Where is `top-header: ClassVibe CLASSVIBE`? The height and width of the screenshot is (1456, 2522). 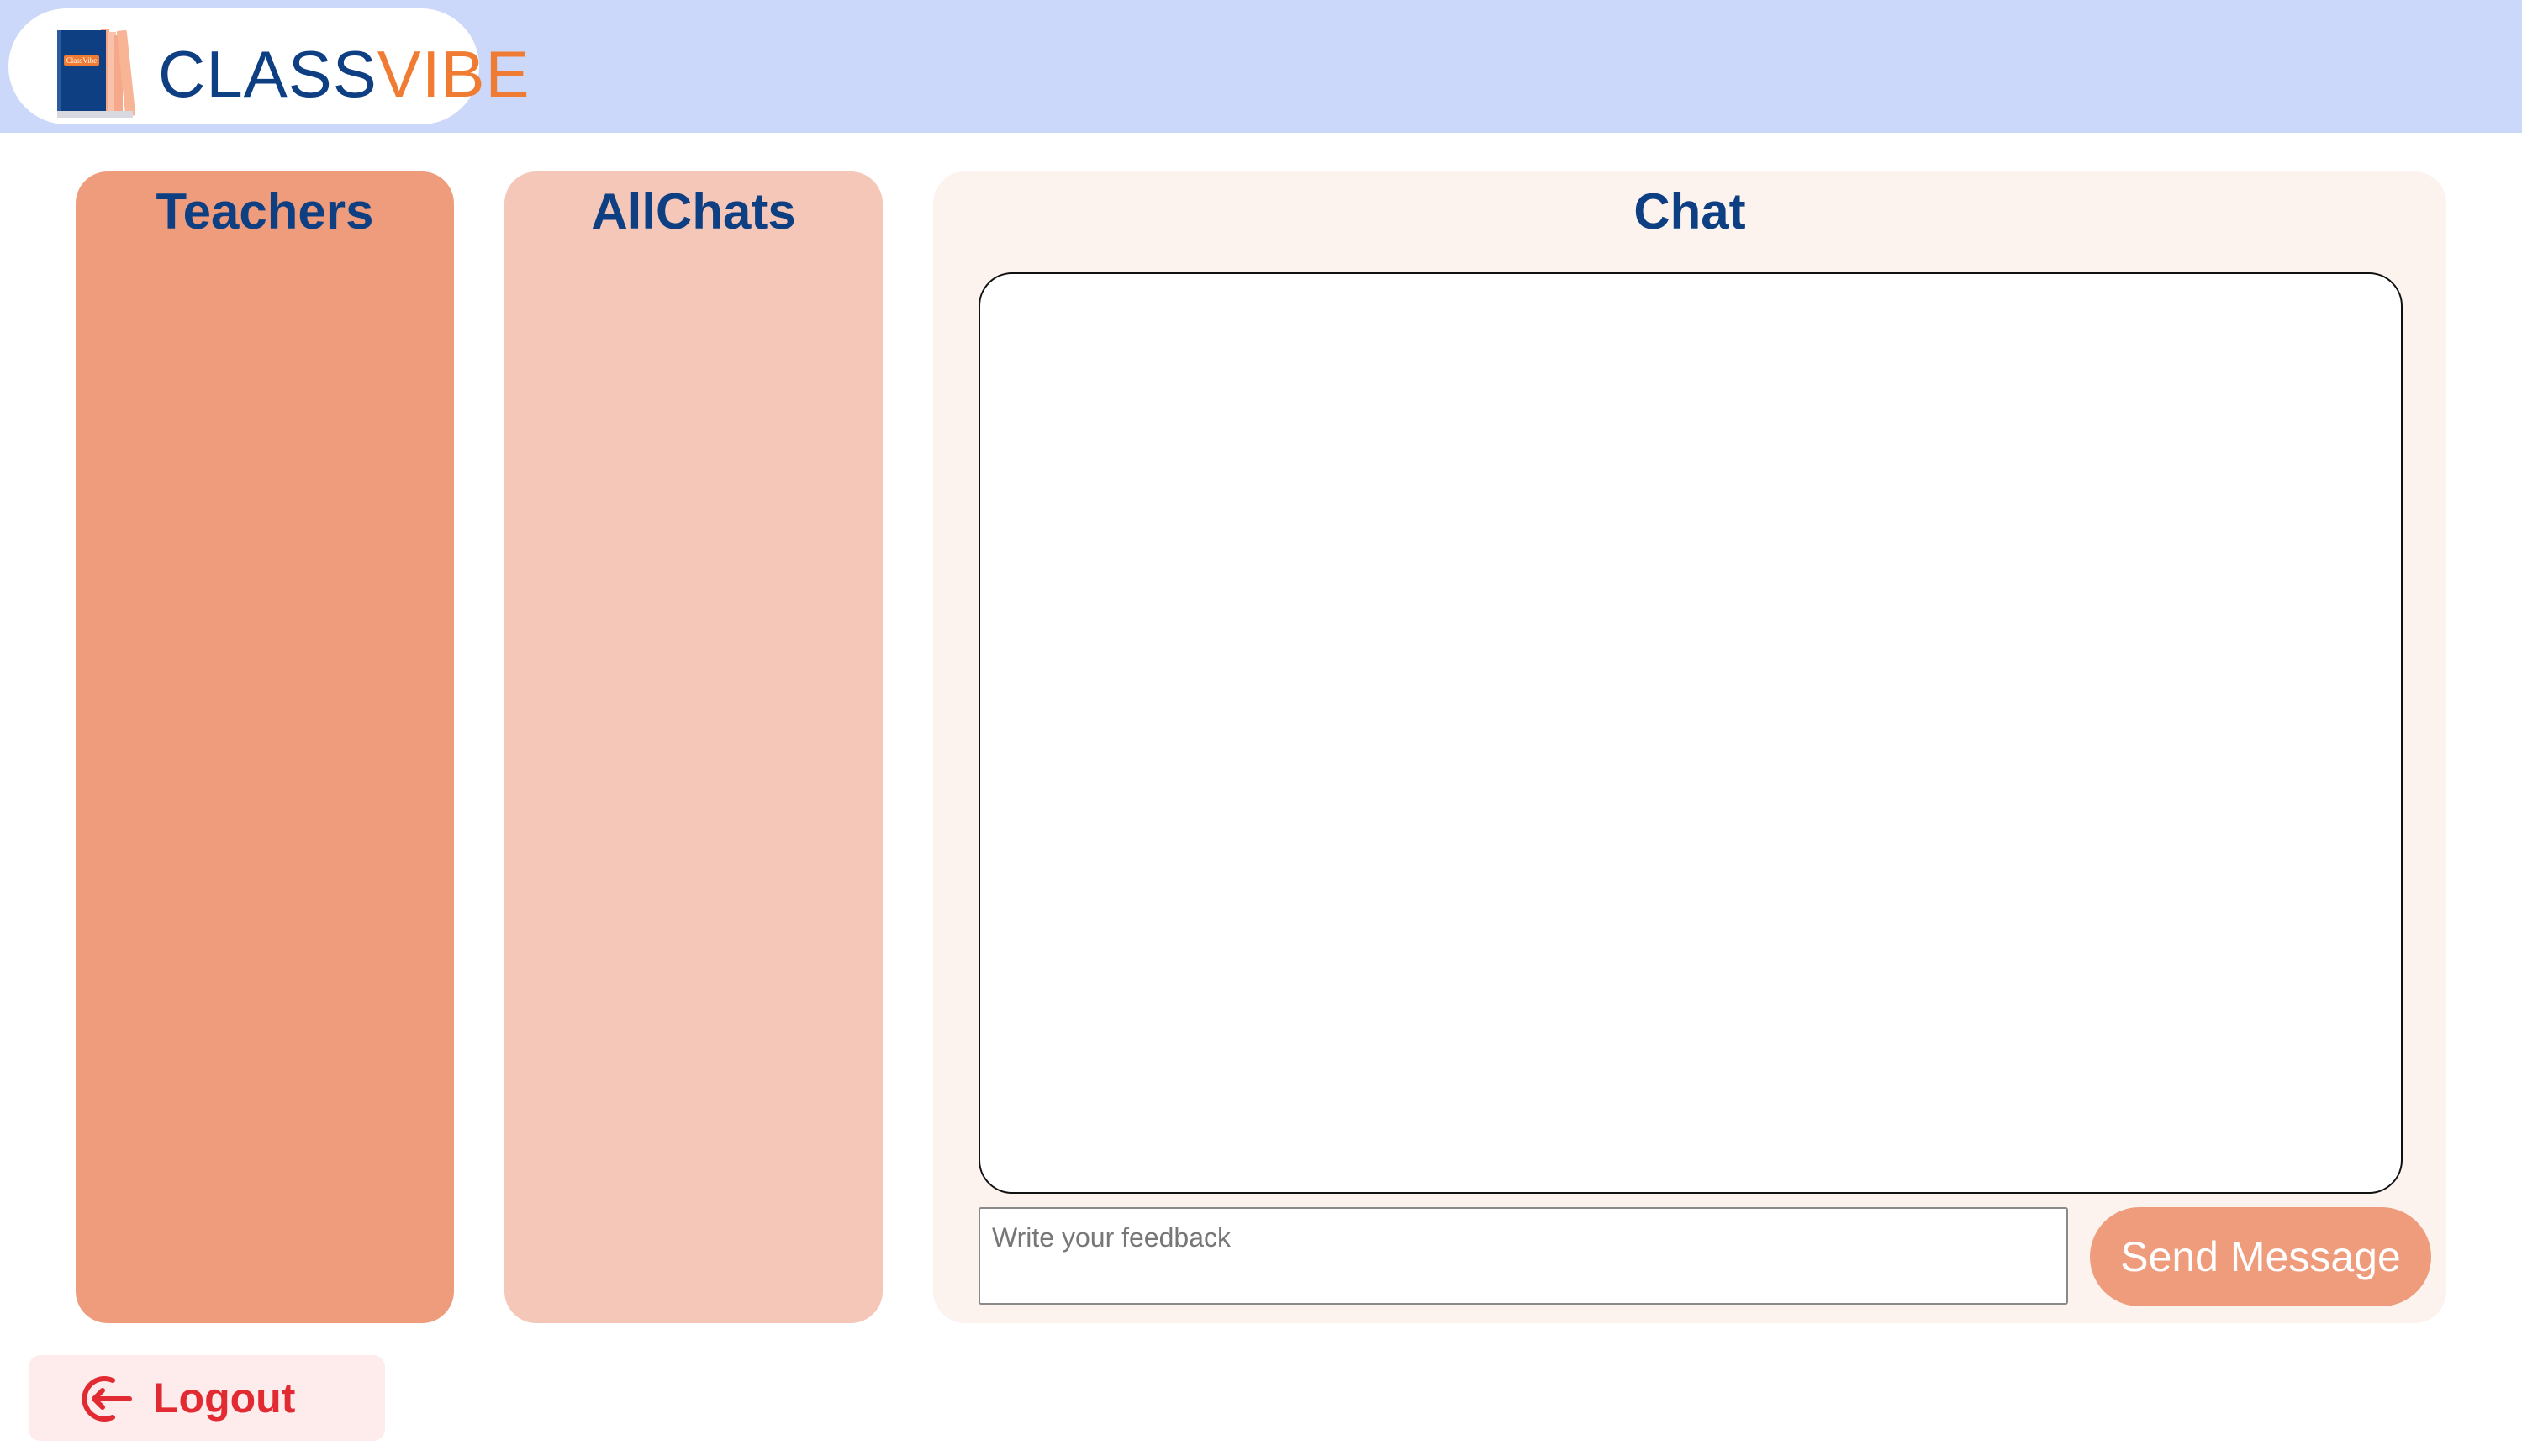 top-header: ClassVibe CLASSVIBE is located at coordinates (1261, 66).